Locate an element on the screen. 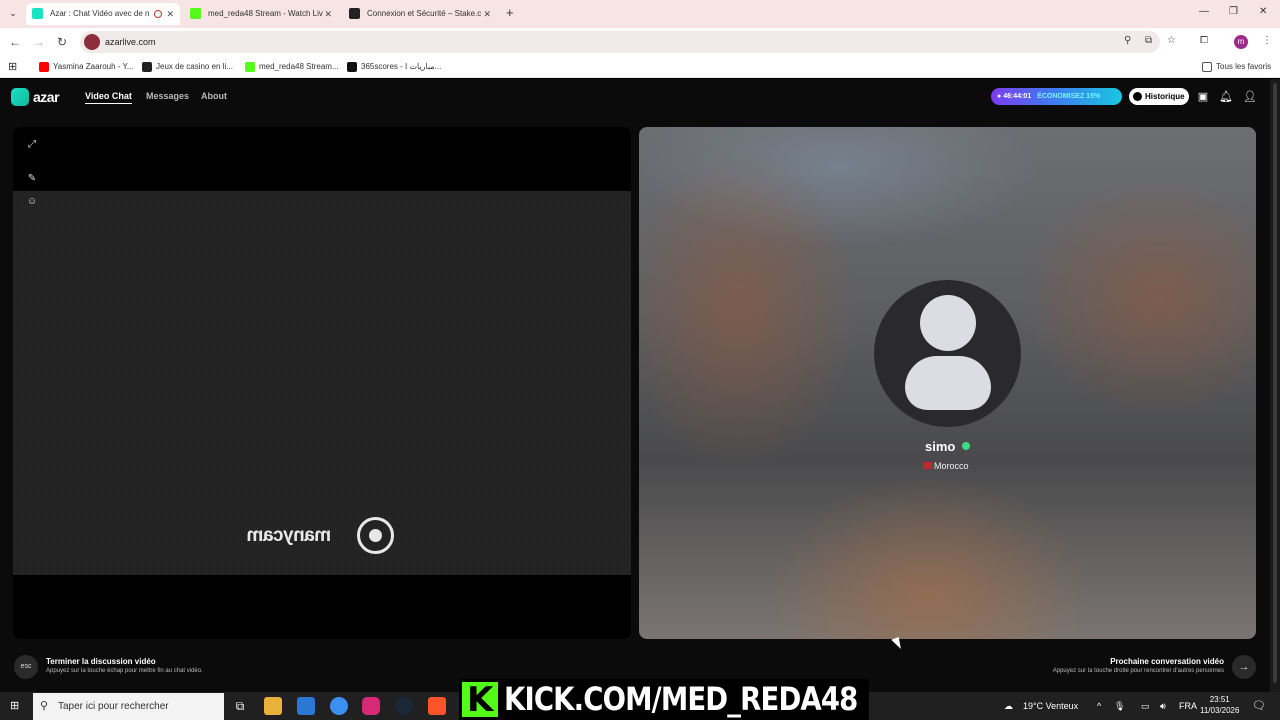  next-chat-arrow-icon: → is located at coordinates (1244, 667).